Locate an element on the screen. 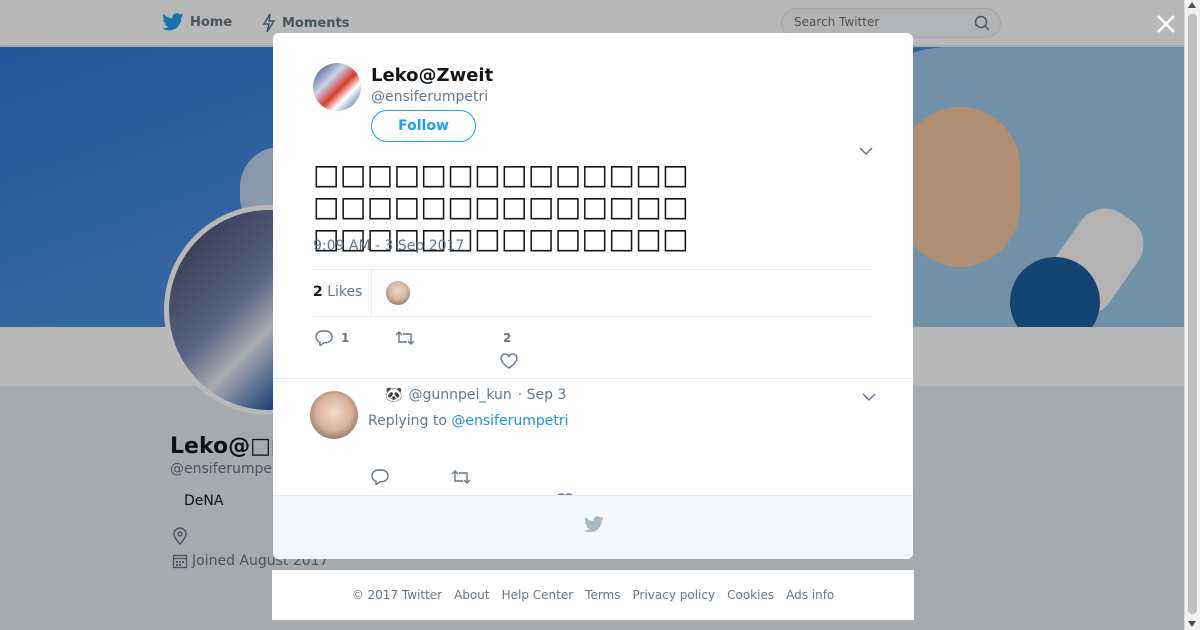 Image resolution: width=1200 pixels, height=630 pixels. author-name: Leko@Zweit is located at coordinates (432, 75).